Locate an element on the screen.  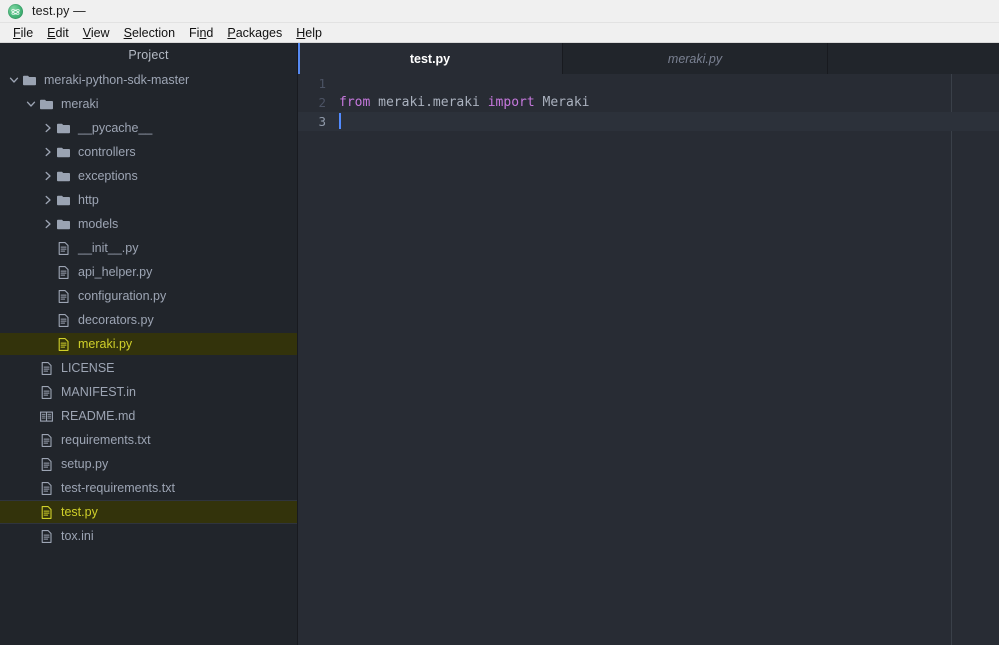
tree-item--pycache-: __pycache__ is located at coordinates (148, 128).